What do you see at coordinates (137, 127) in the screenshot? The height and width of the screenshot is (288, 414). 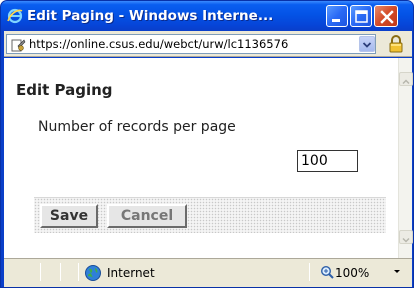 I see `records-per-page-label: Number of records per page` at bounding box center [137, 127].